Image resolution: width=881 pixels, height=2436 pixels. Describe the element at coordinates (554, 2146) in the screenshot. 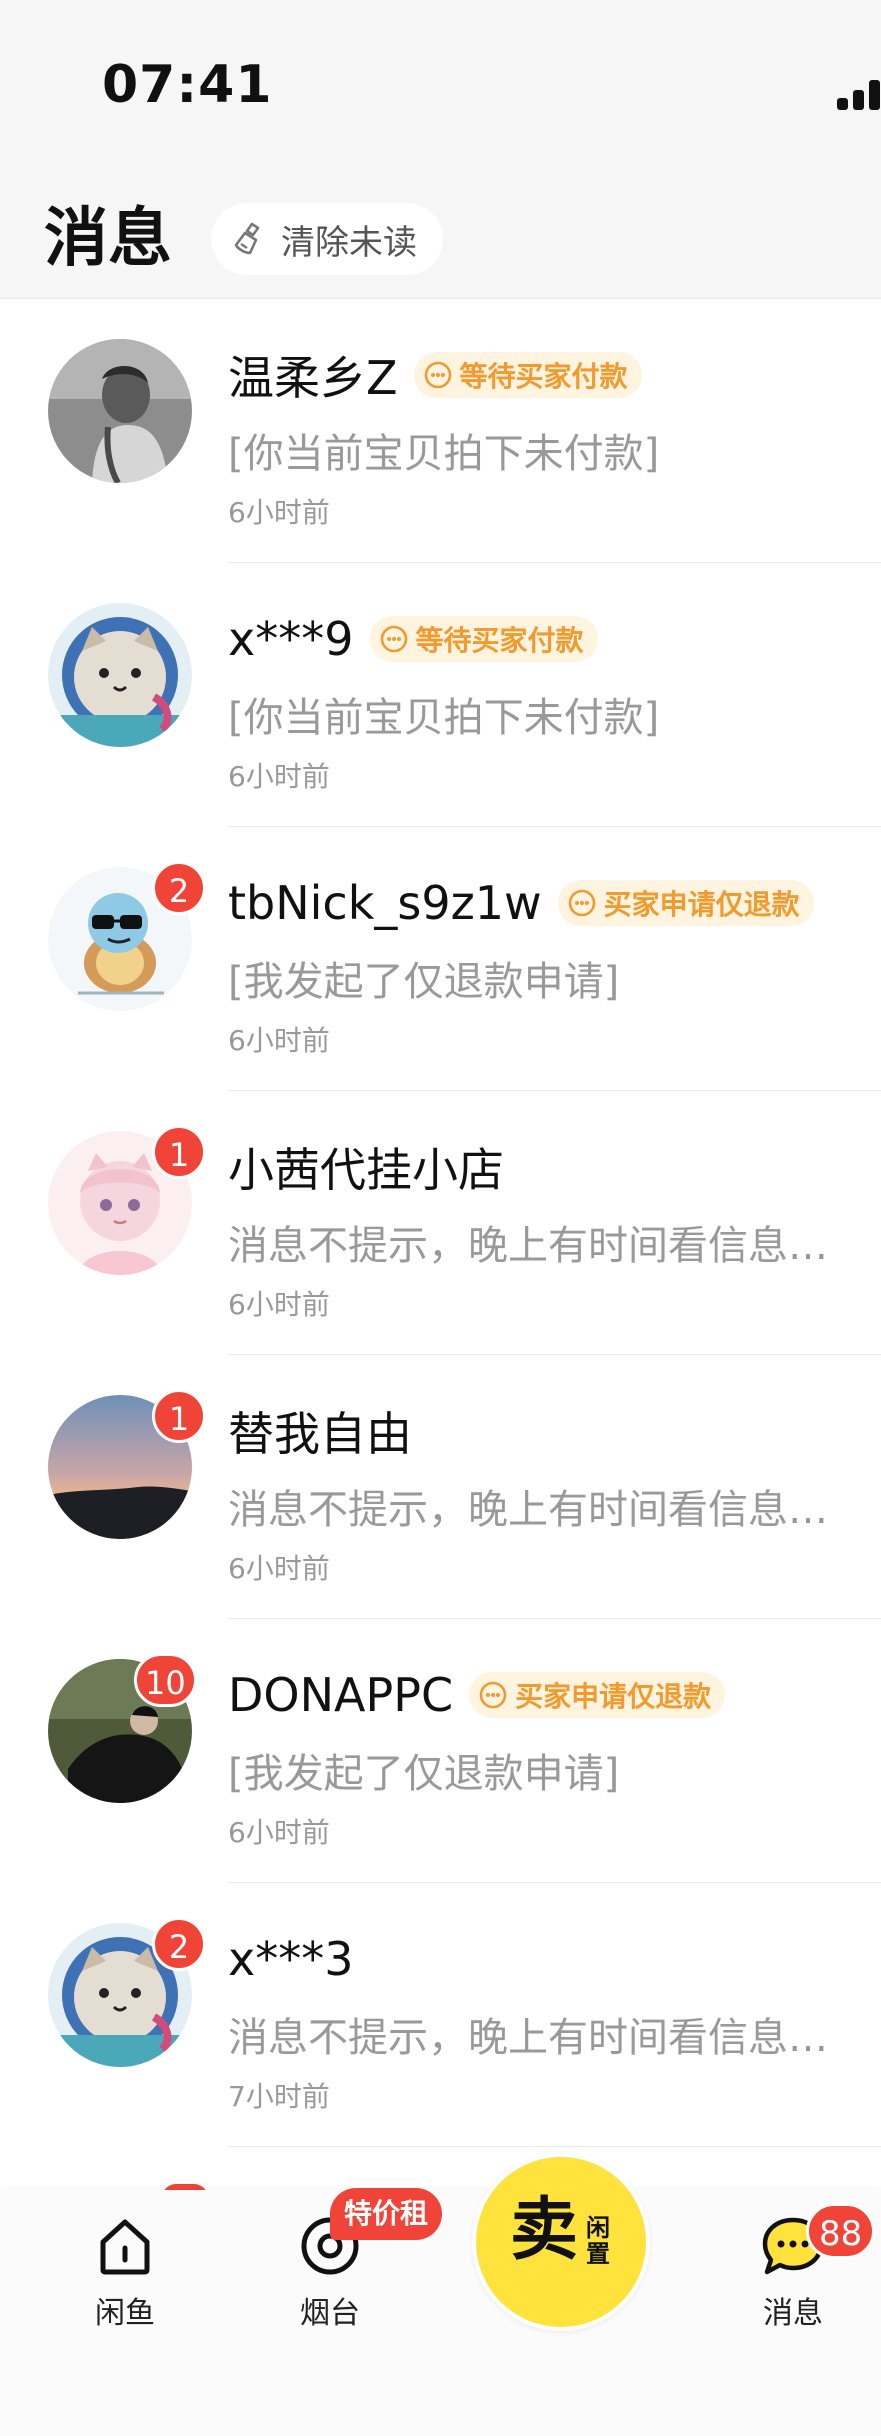

I see `divider` at that location.